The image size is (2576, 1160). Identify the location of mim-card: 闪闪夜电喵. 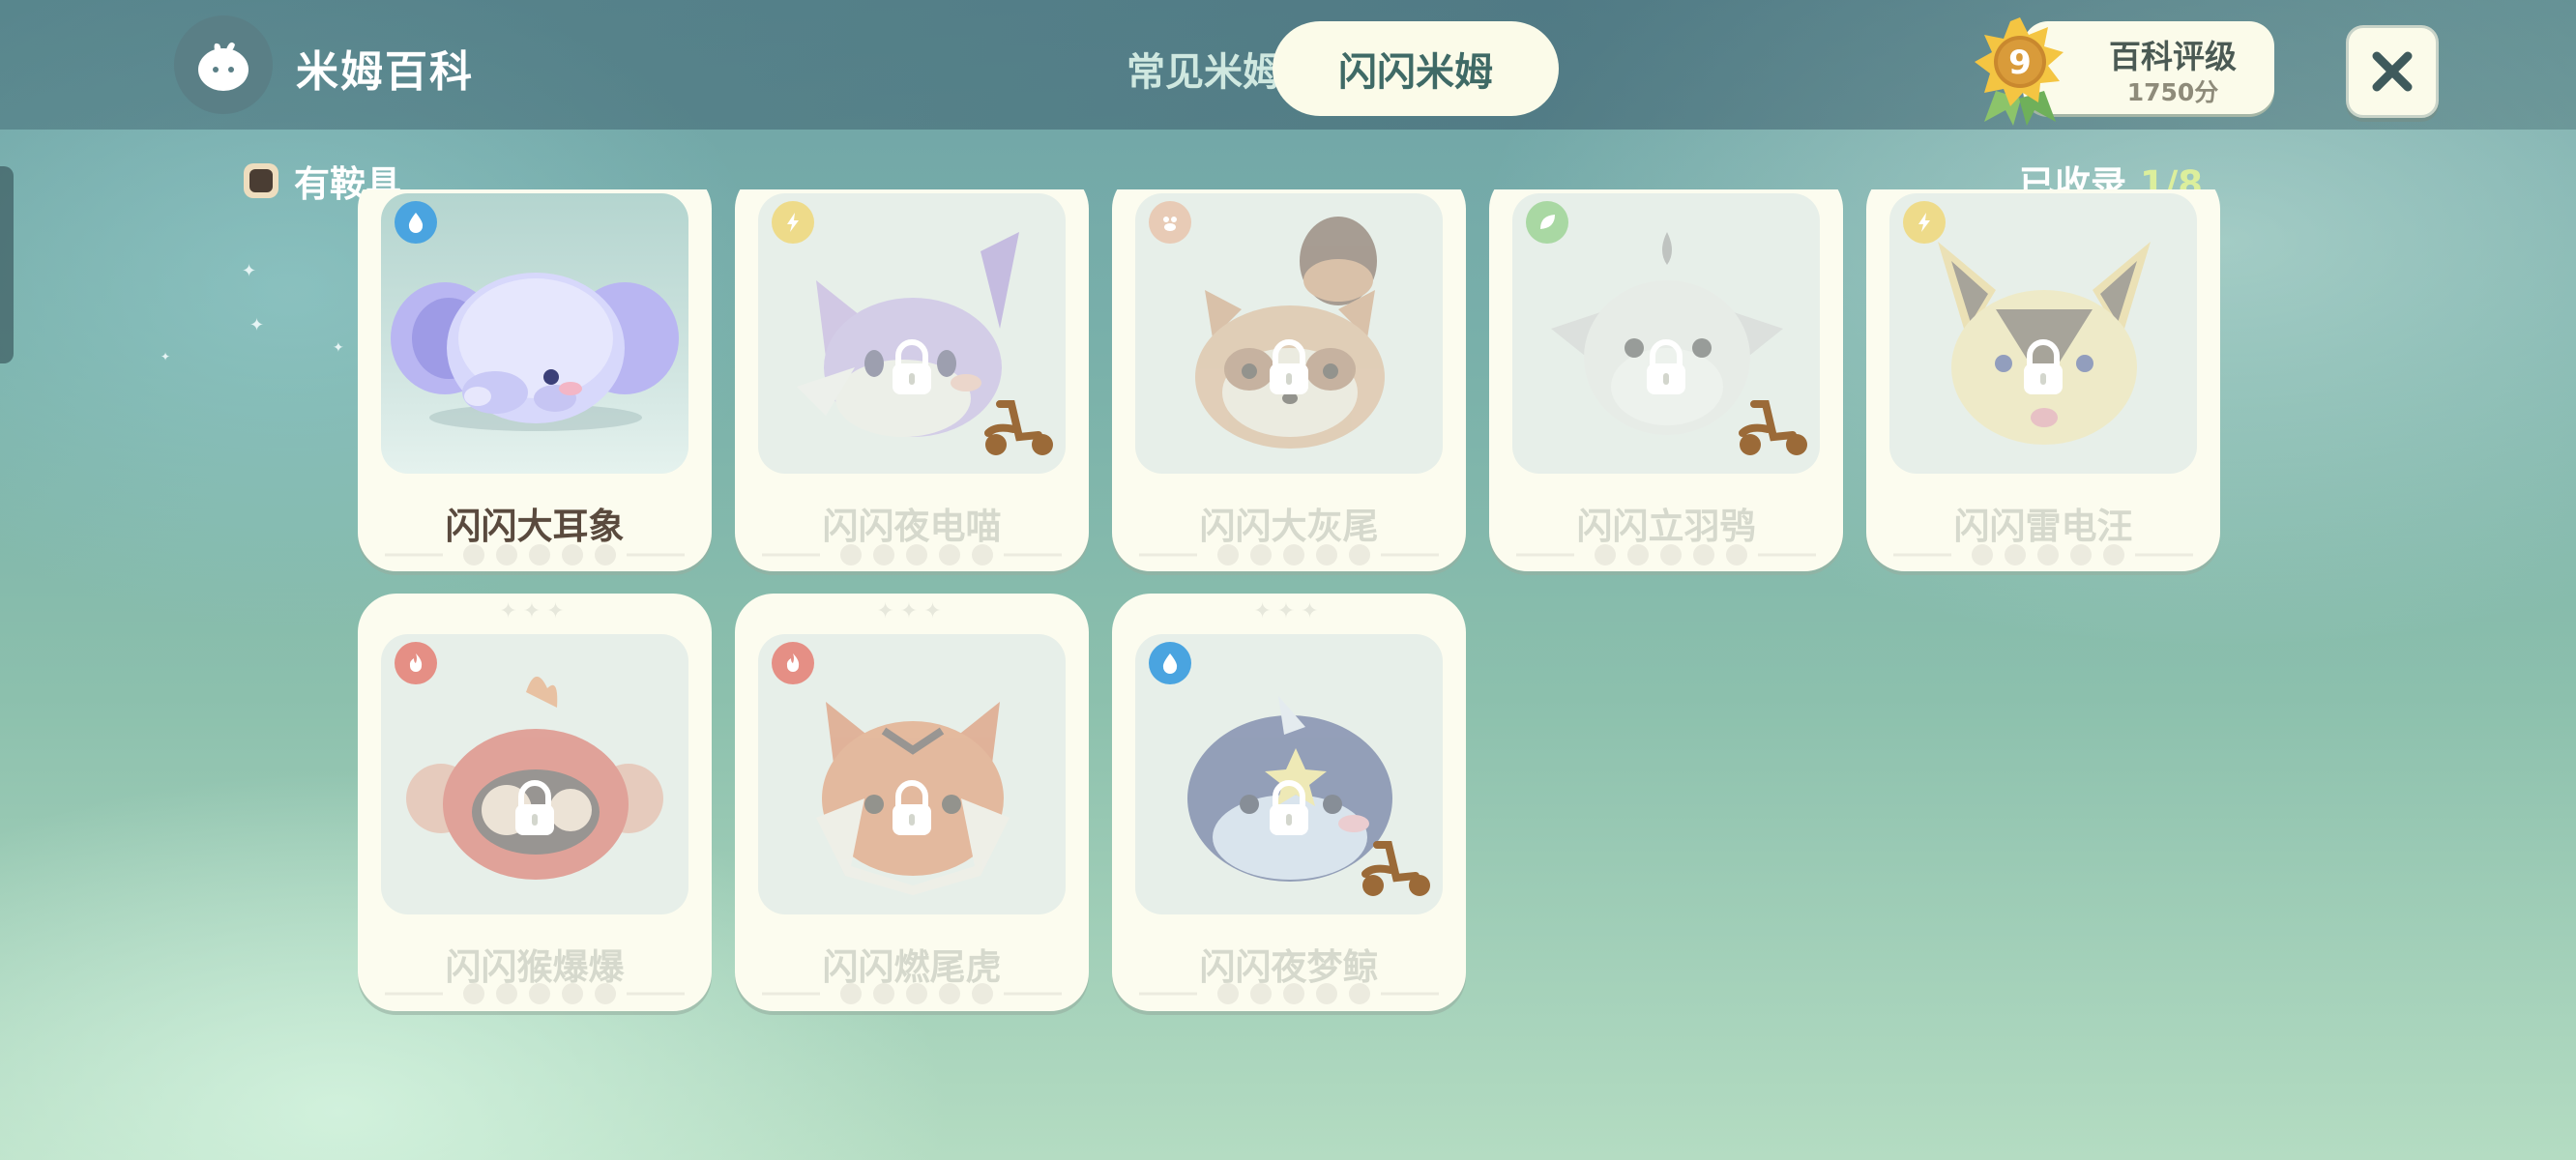
(912, 380).